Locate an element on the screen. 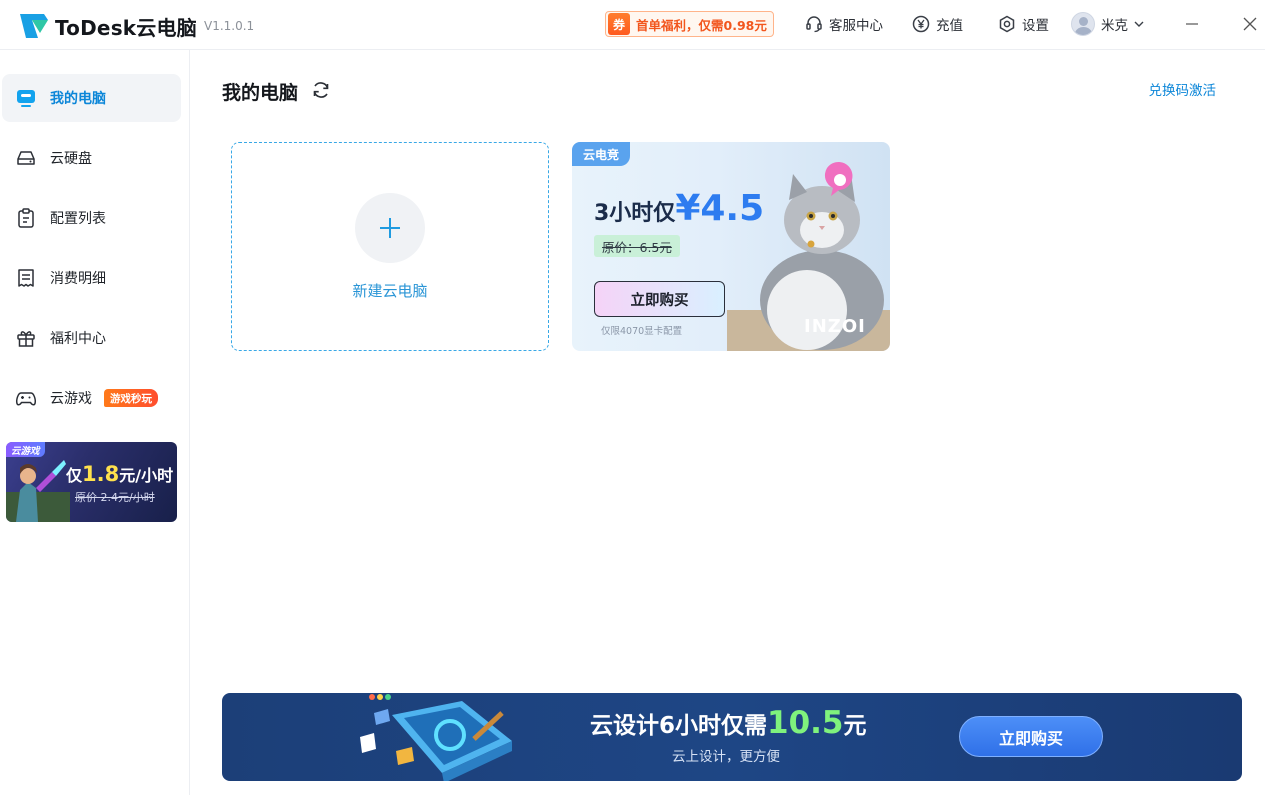 This screenshot has width=1265, height=795. recharge-label: 充值 is located at coordinates (949, 26).